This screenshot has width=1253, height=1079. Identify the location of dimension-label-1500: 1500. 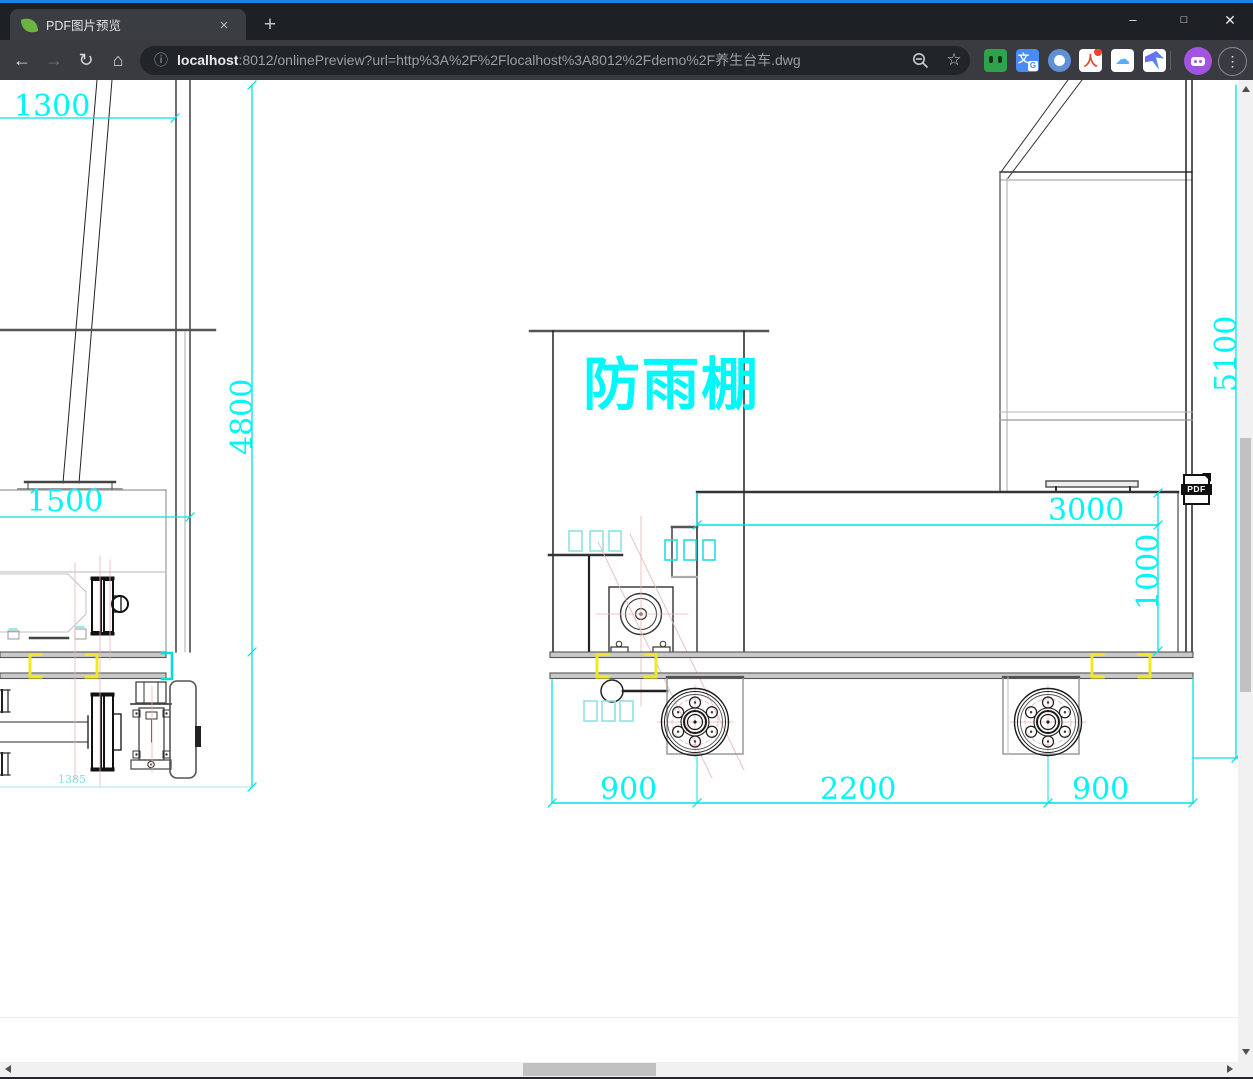
(65, 501).